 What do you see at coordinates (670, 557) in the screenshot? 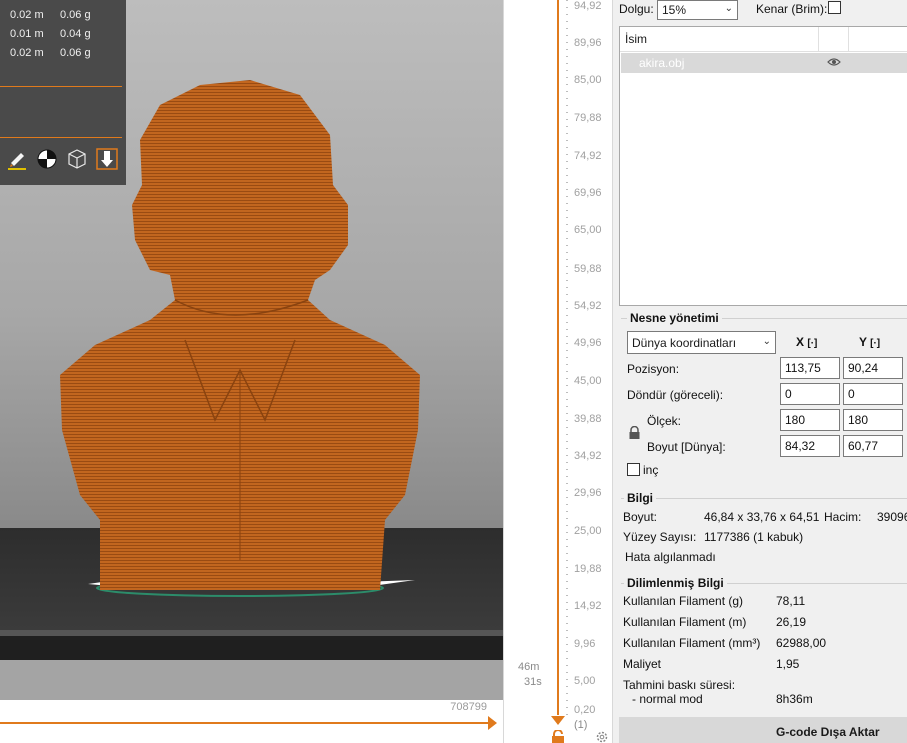
I see `info-errors: Hata algılanmadı` at bounding box center [670, 557].